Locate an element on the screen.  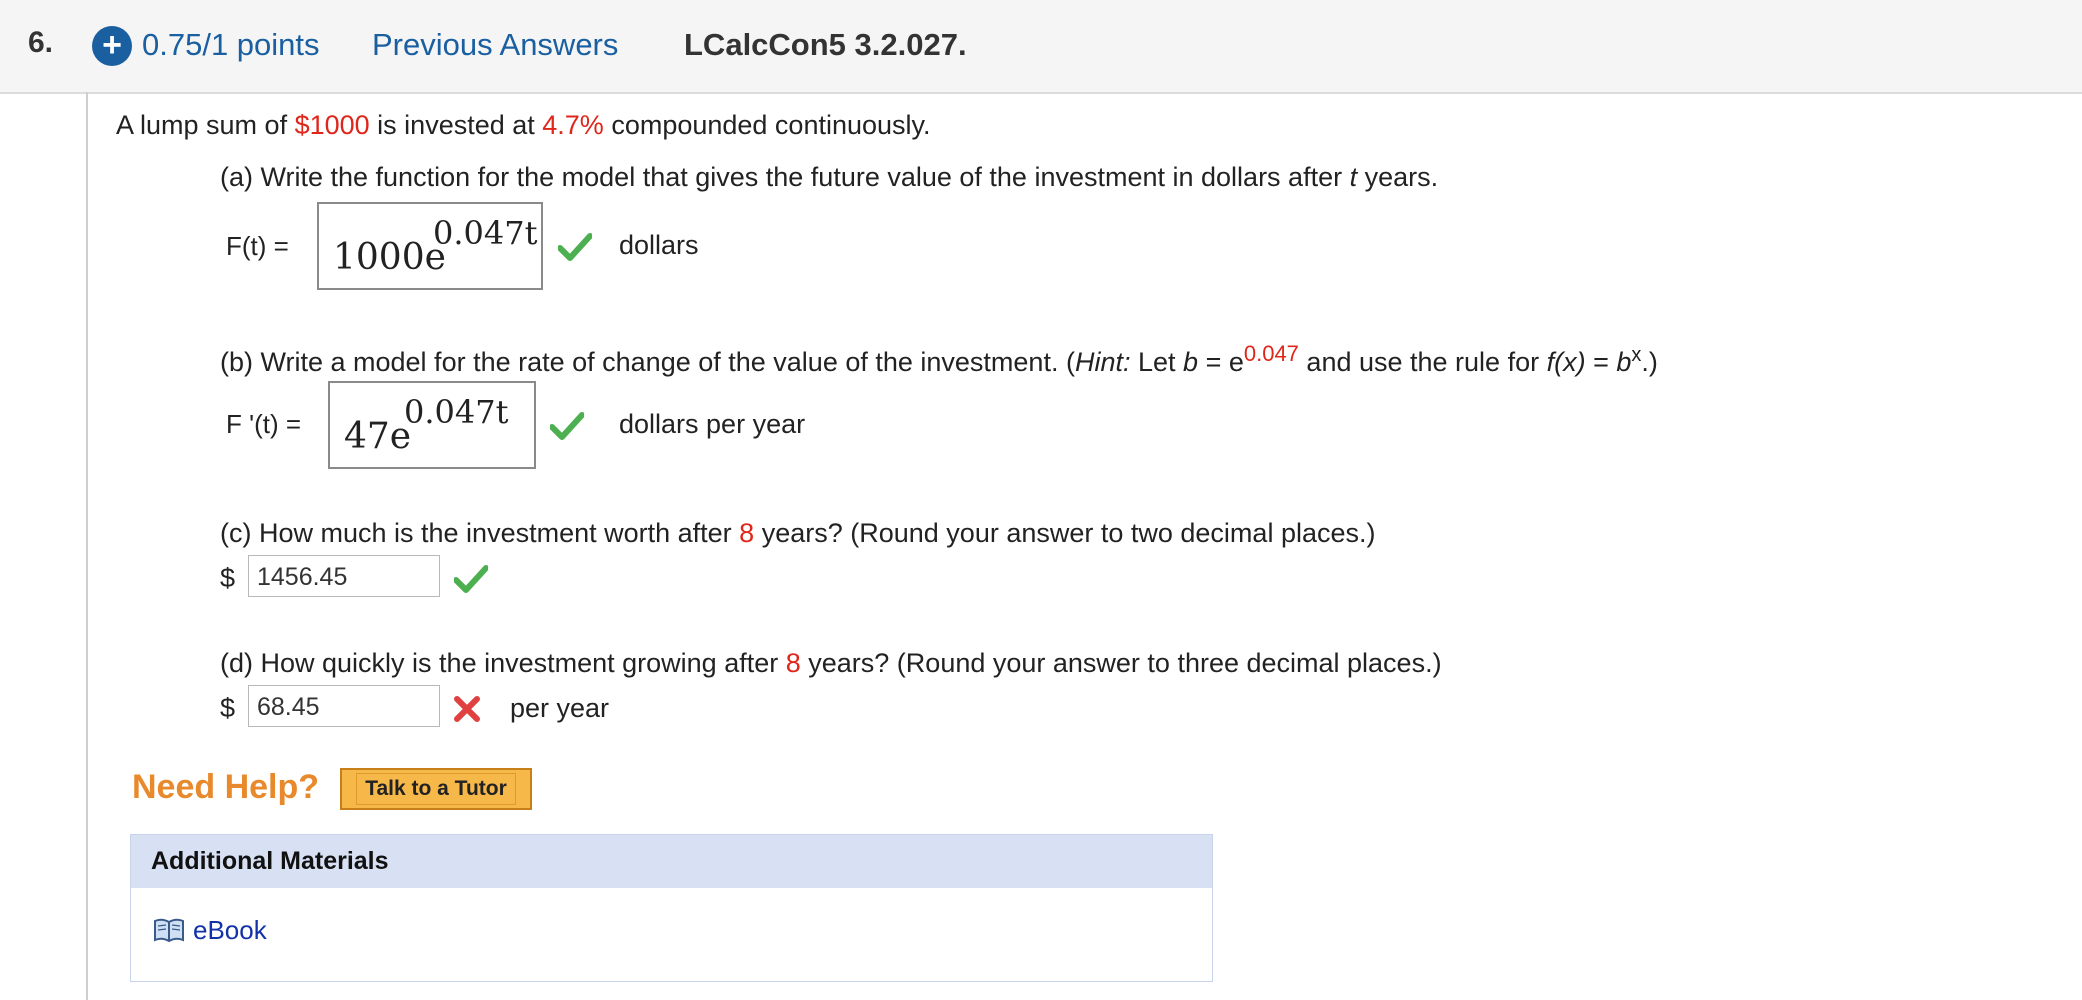
talk-to-tutor-button: Talk to a Tutor is located at coordinates (436, 789).